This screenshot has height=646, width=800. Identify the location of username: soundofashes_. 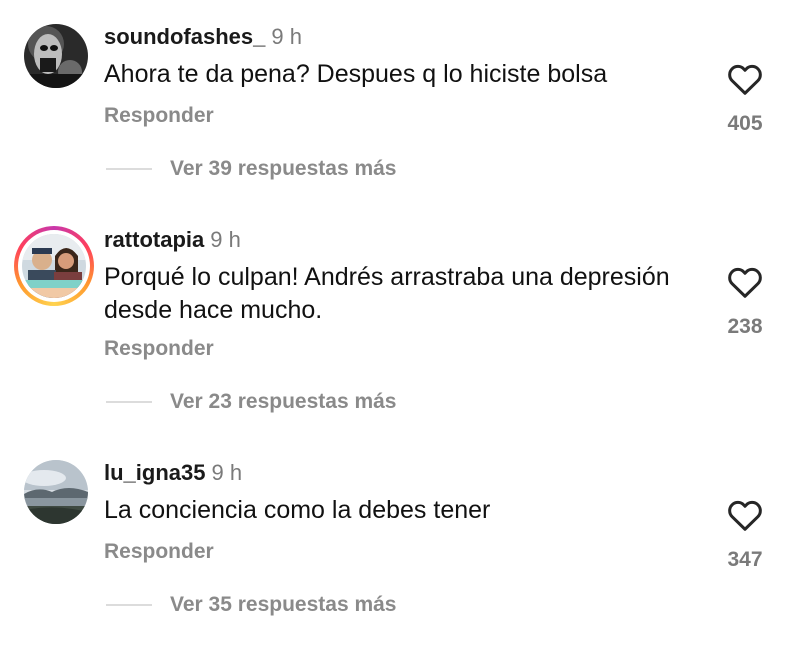
(184, 36).